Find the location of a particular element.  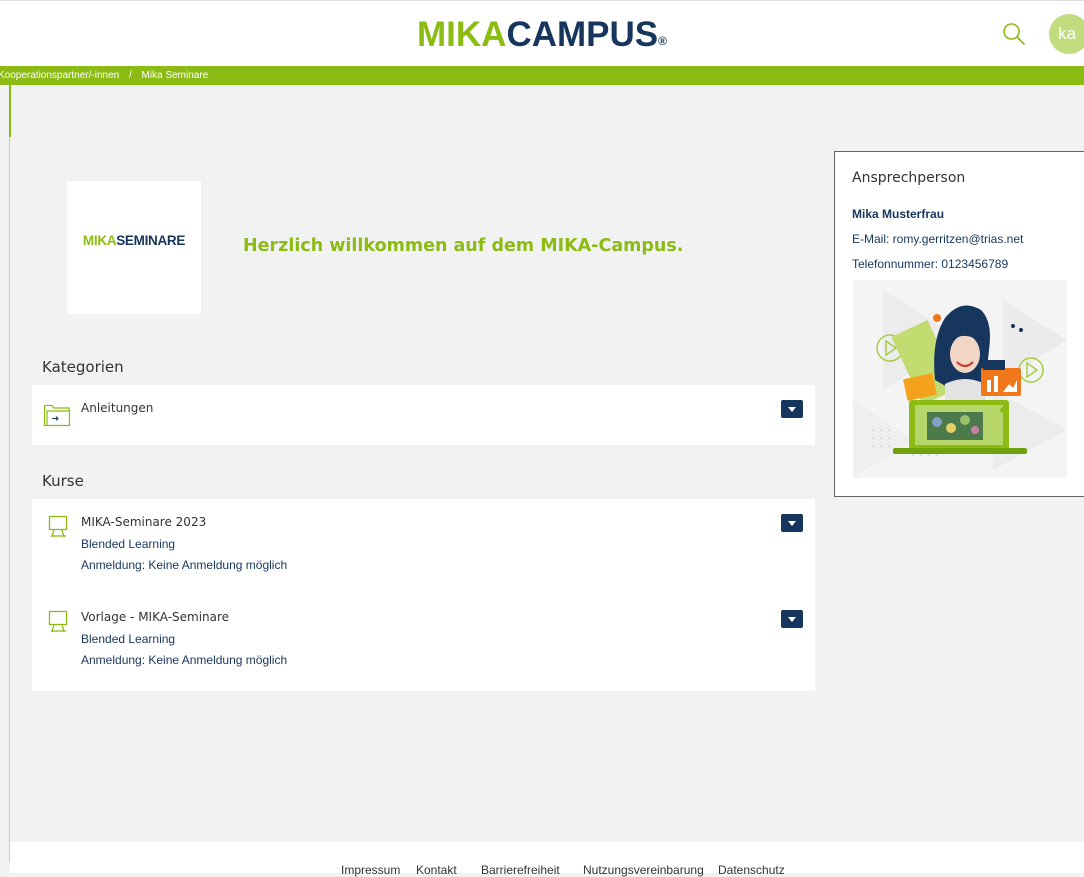

logo-registered-mark: ® is located at coordinates (662, 41).